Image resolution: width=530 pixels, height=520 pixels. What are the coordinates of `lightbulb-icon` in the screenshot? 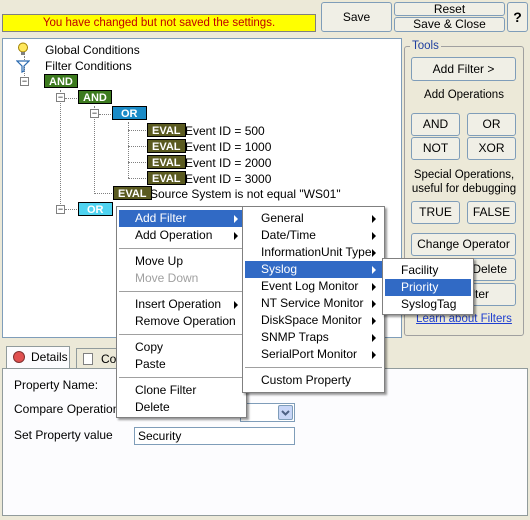 It's located at (23, 48).